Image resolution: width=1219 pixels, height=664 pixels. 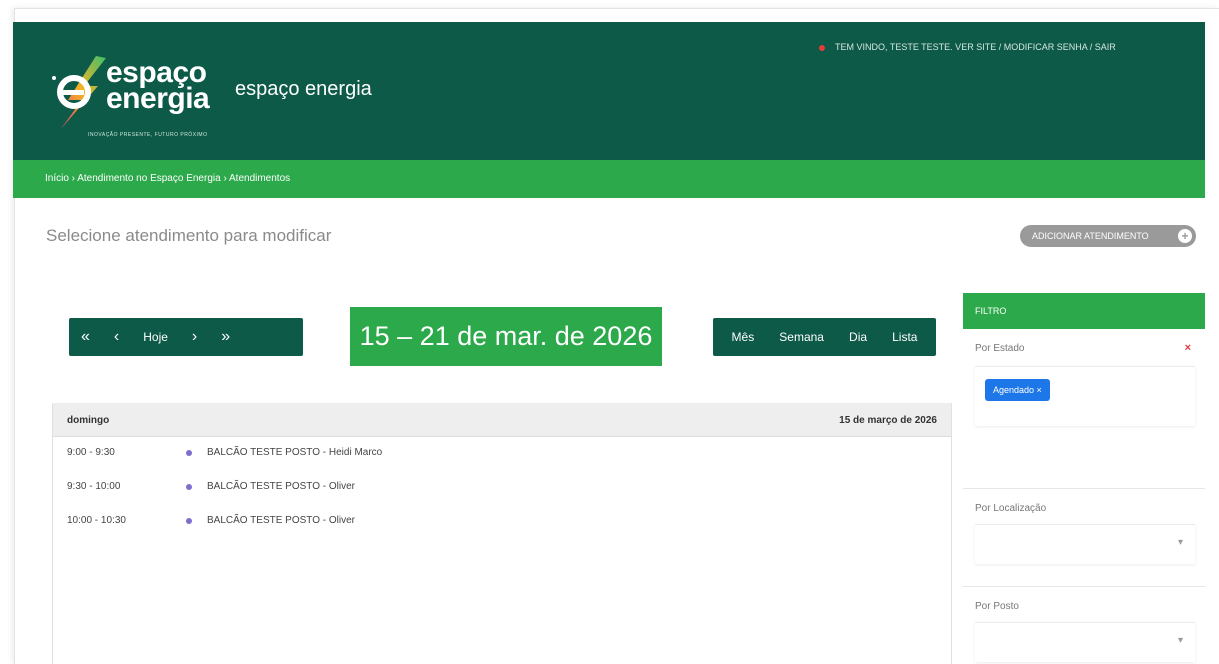 What do you see at coordinates (96, 520) in the screenshot?
I see `event-time: 10:00 - 10:30` at bounding box center [96, 520].